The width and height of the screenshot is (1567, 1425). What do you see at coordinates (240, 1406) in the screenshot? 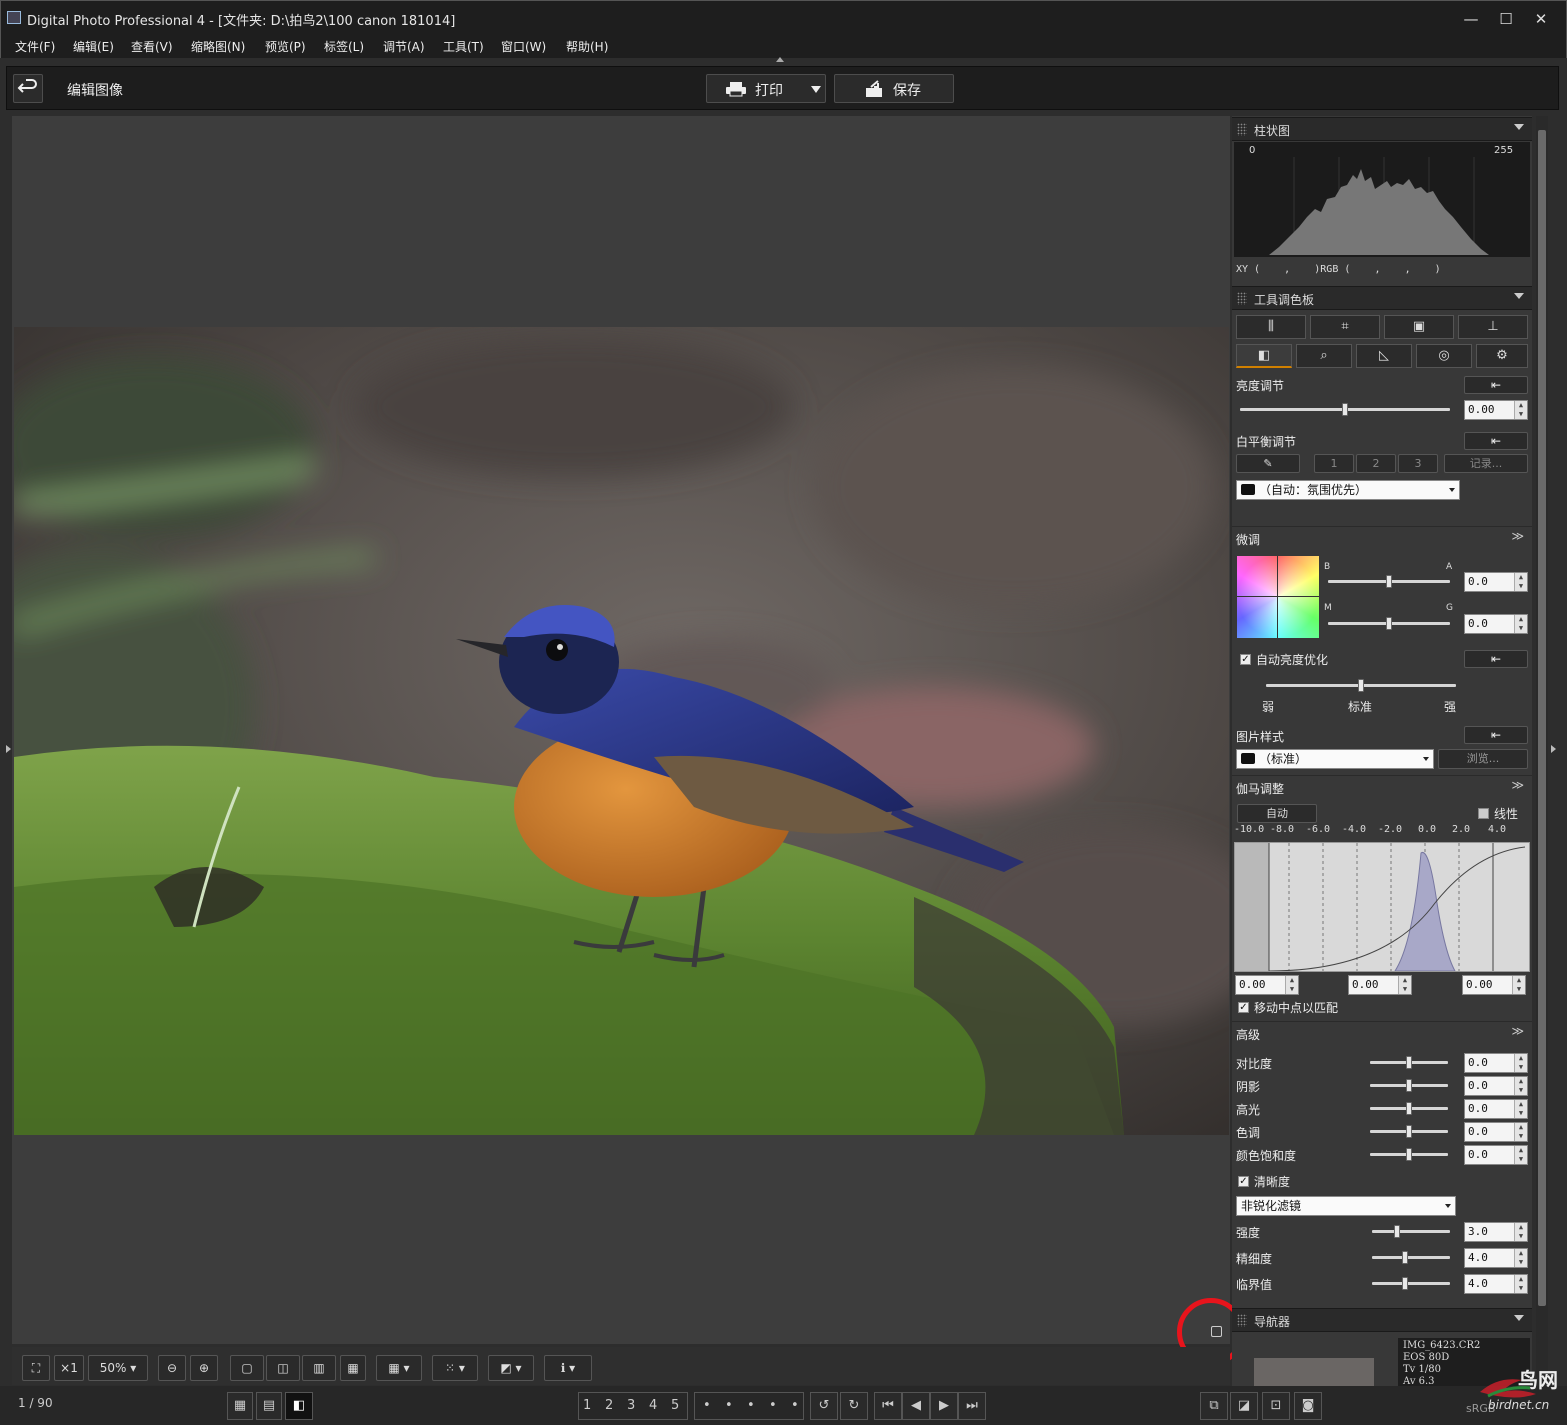
I see `thumbnail-view-button: ▦` at bounding box center [240, 1406].